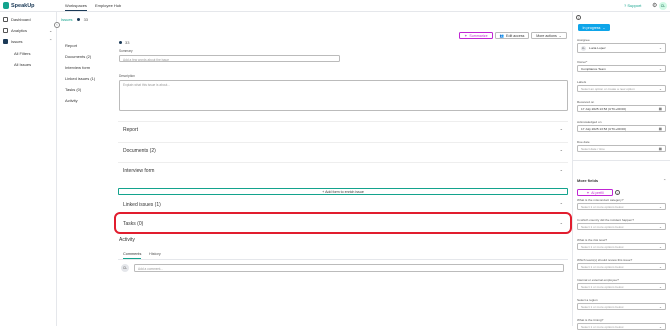 Image resolution: width=670 pixels, height=330 pixels. I want to click on logo-icon, so click(6, 5).